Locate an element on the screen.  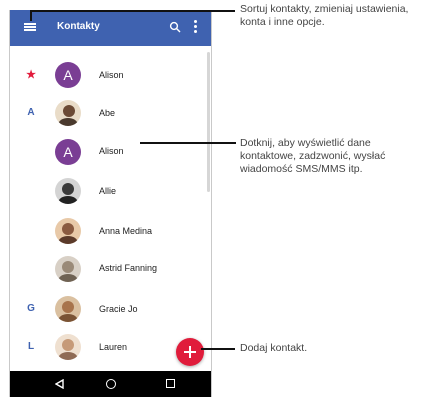
app-title: Kontakty is located at coordinates (78, 26).